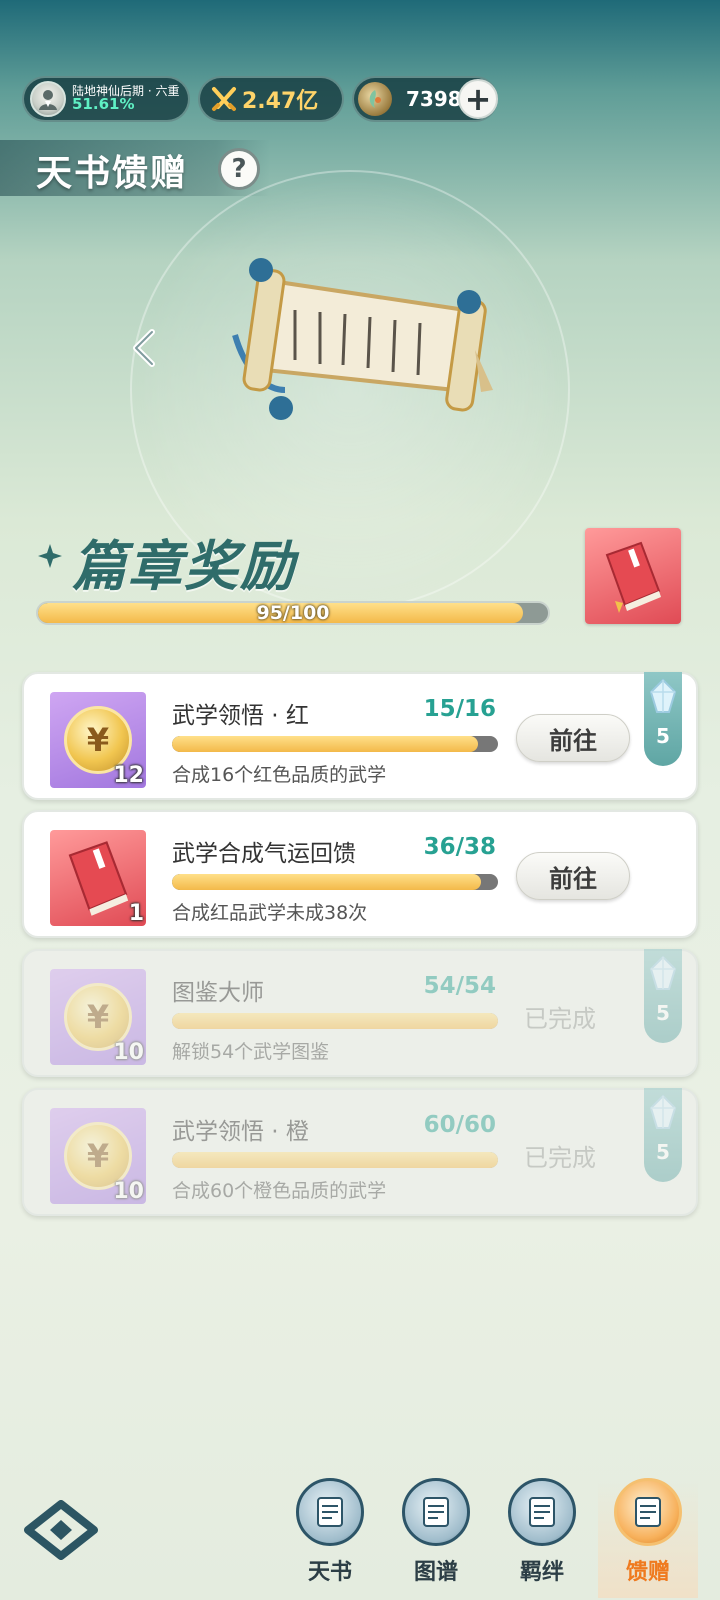  I want to click on character-icon, so click(48, 100).